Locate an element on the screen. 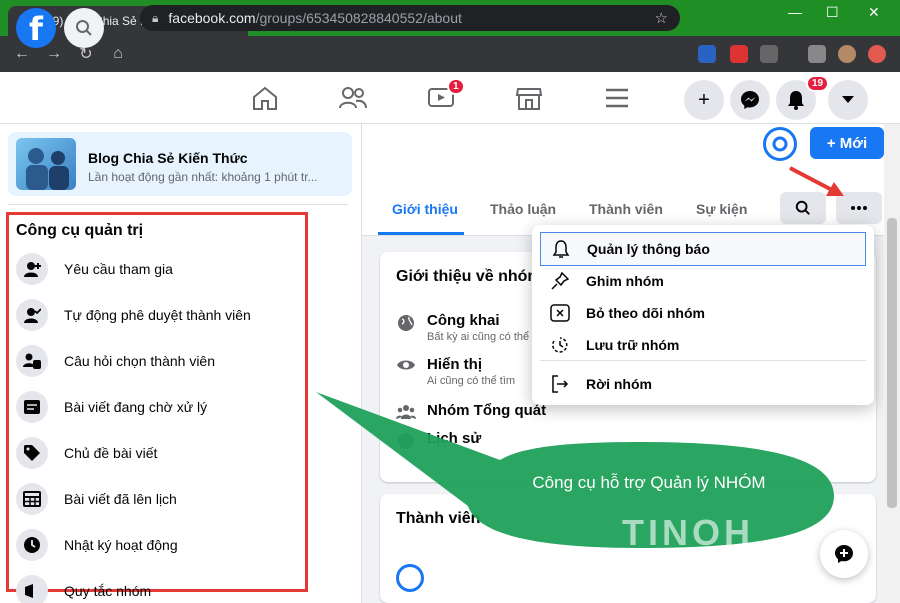  scrollbar-thumb is located at coordinates (892, 363).